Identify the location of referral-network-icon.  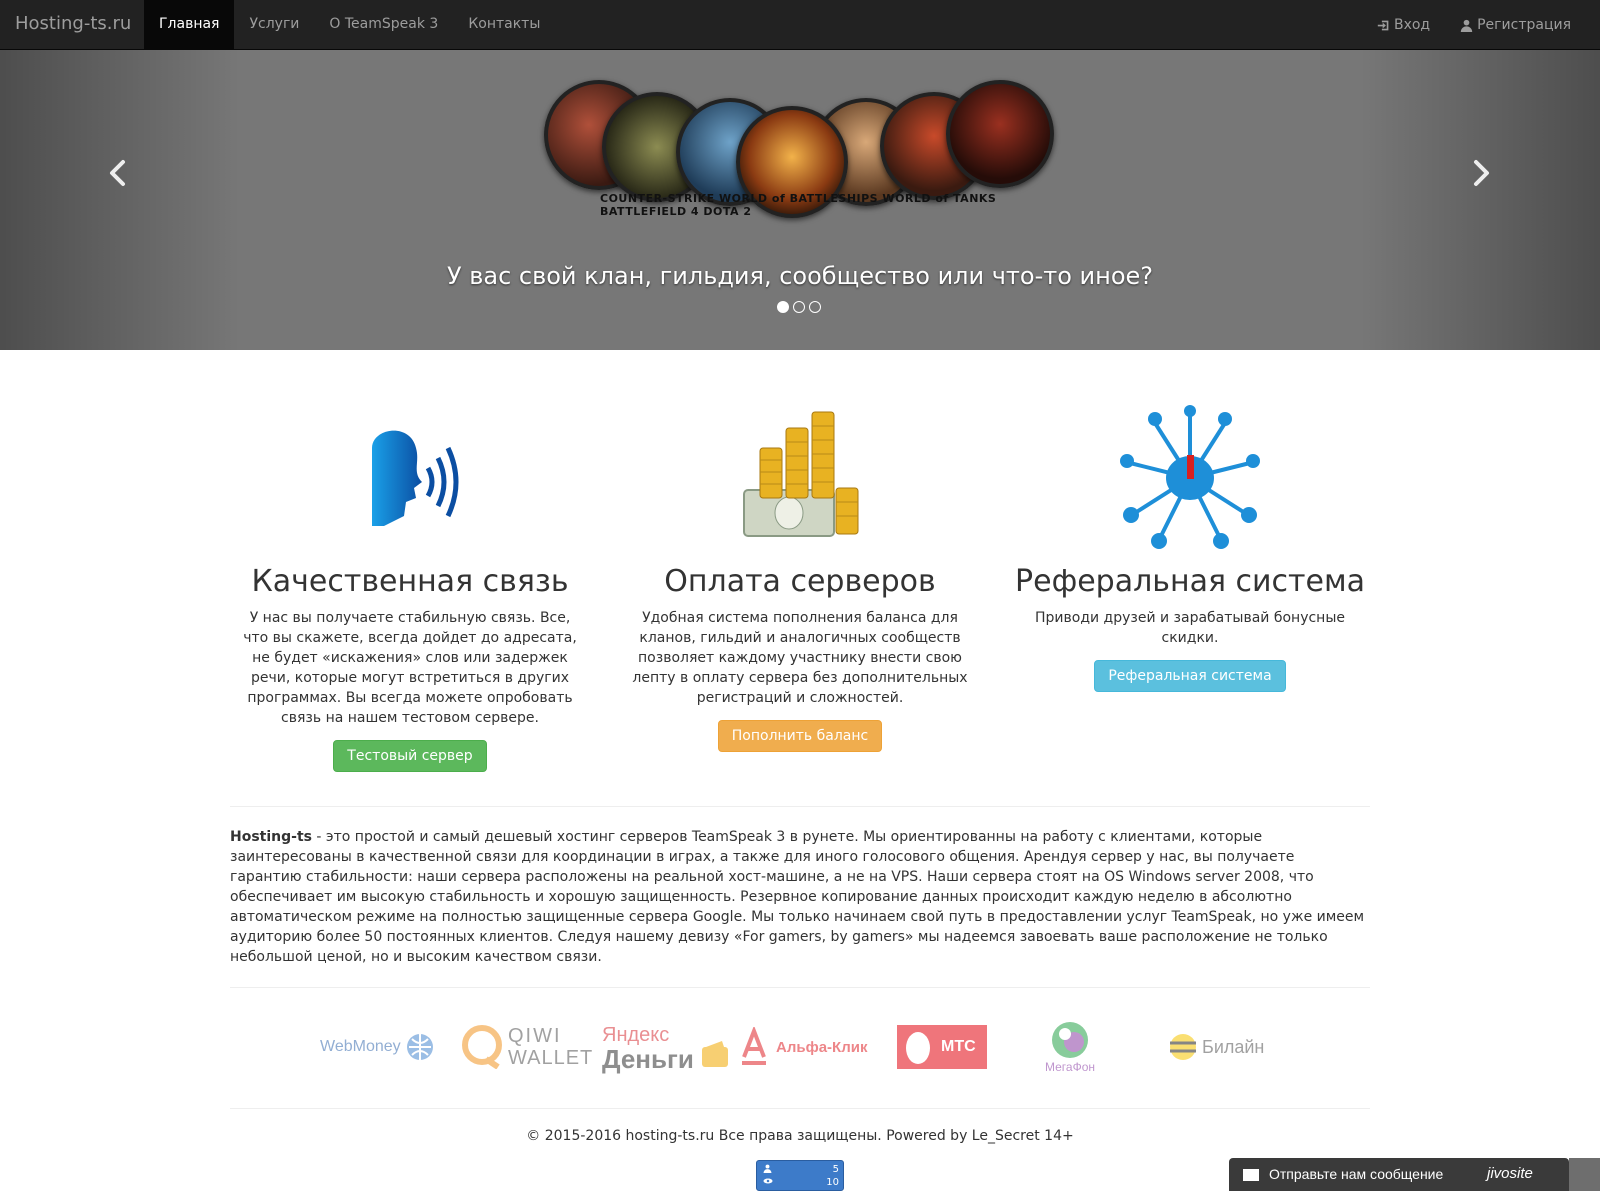
(1190, 476).